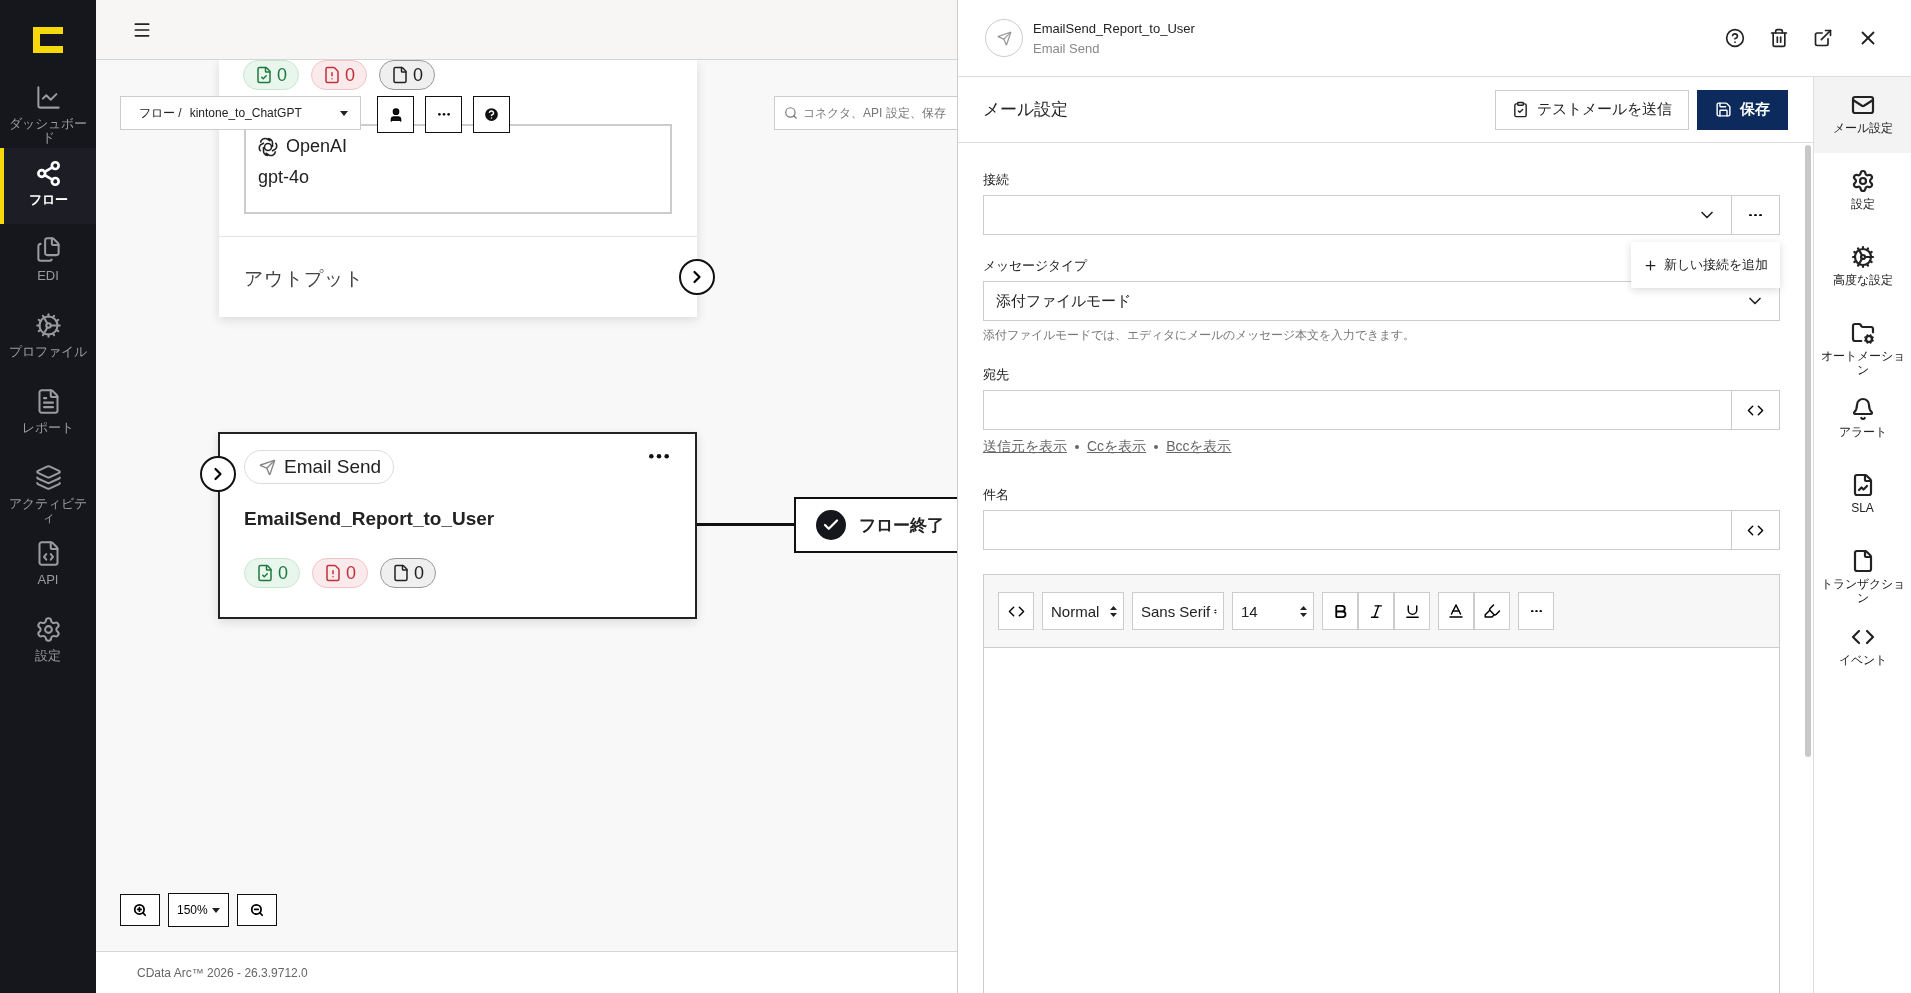 Image resolution: width=1911 pixels, height=993 pixels. What do you see at coordinates (240, 113) in the screenshot?
I see `breadcrumb-dropdown: フロー / kintone_to_ChatGPT` at bounding box center [240, 113].